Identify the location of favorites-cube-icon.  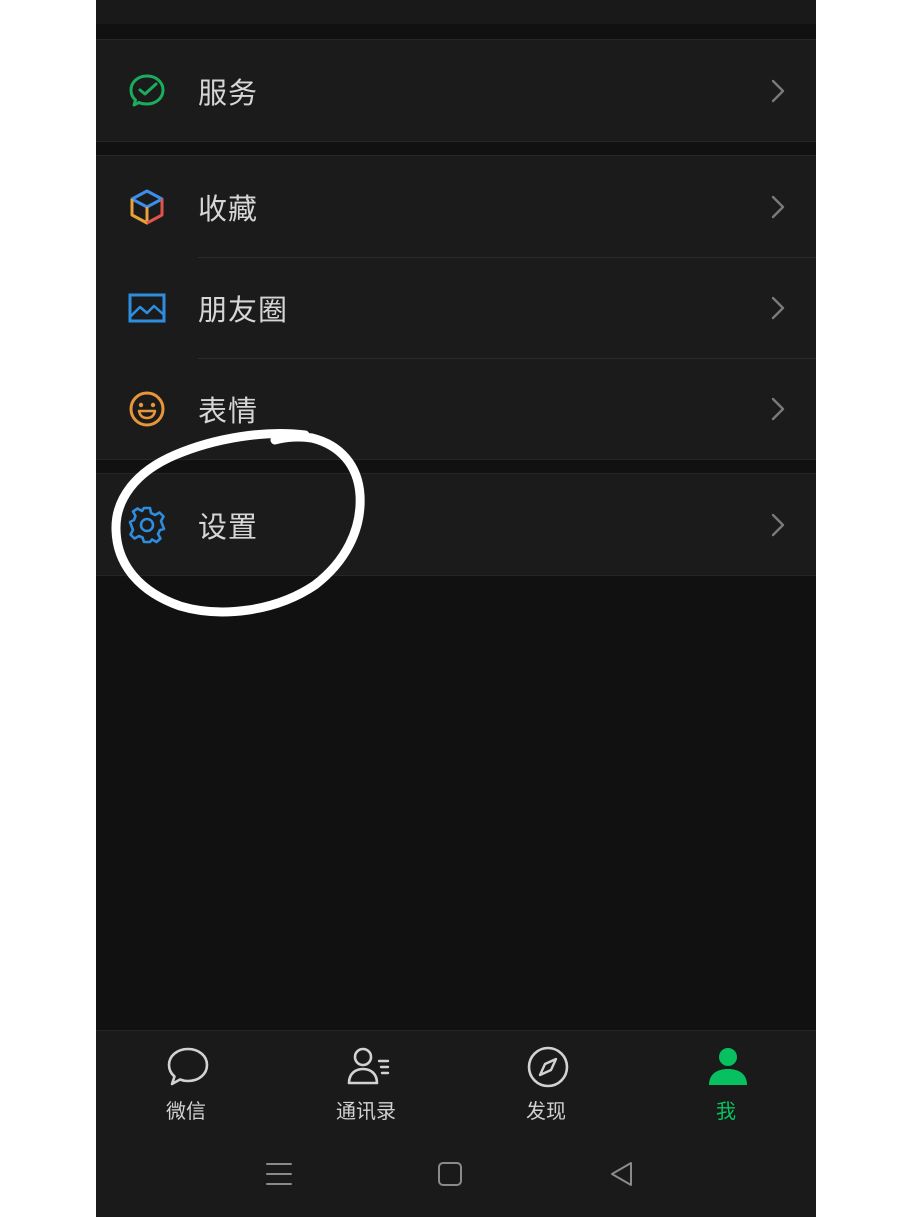
(147, 207).